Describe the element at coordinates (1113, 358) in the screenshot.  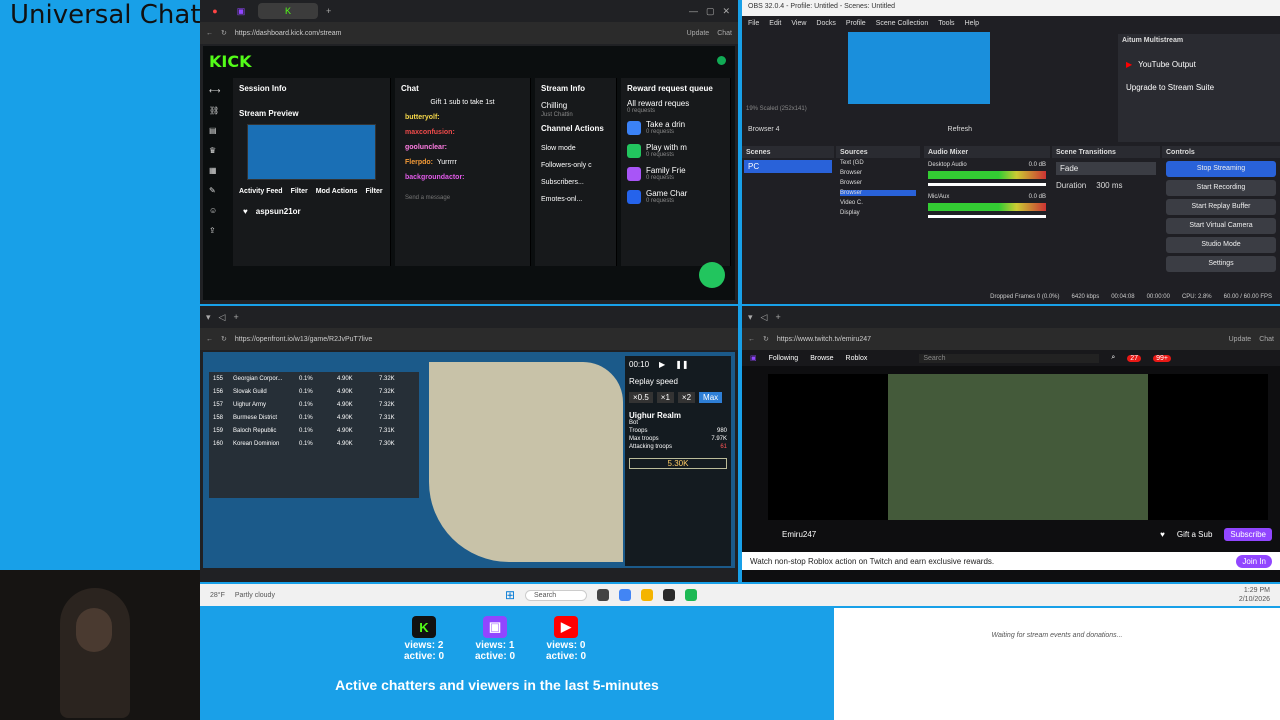
I see `search-icon: ⌕` at that location.